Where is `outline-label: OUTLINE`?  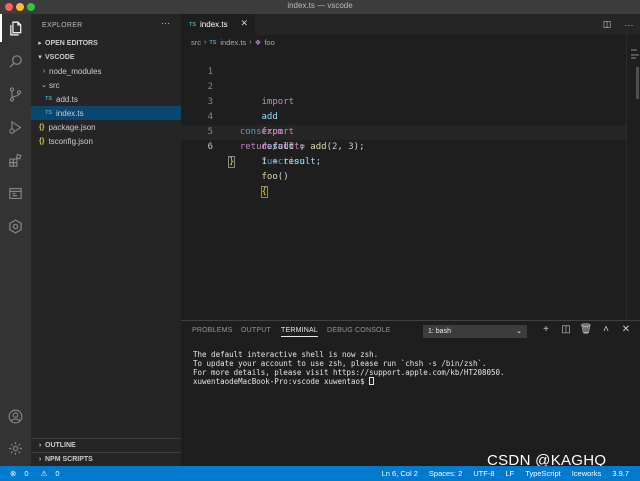
outline-label: OUTLINE is located at coordinates (60, 445).